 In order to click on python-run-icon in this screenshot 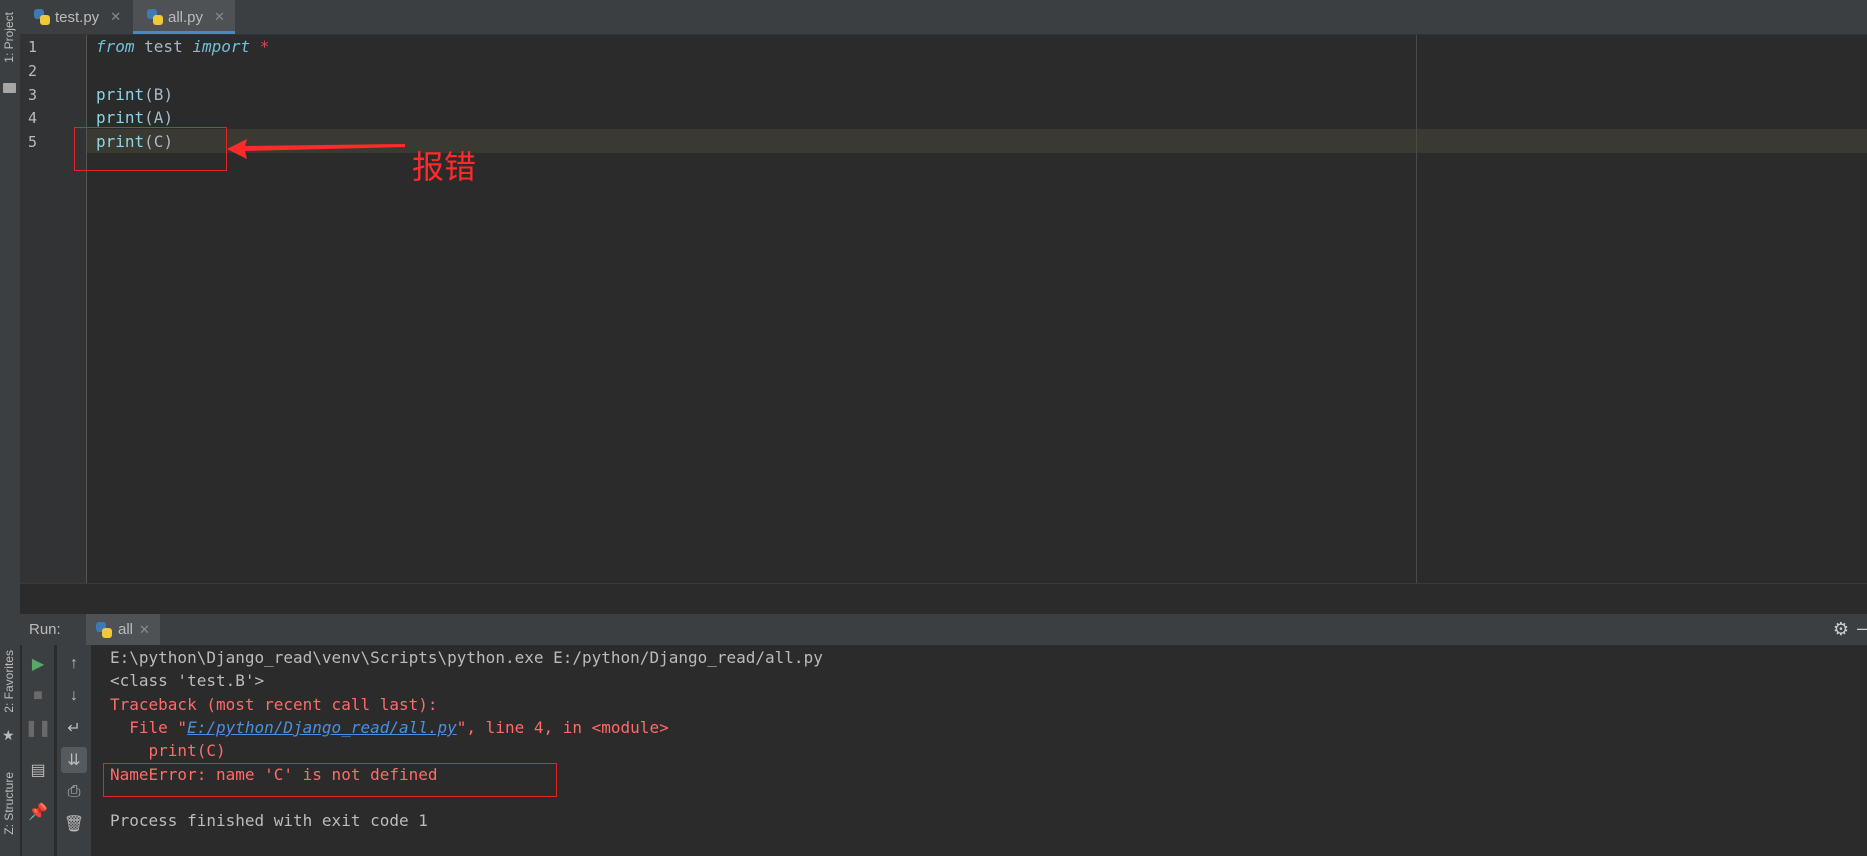, I will do `click(104, 629)`.